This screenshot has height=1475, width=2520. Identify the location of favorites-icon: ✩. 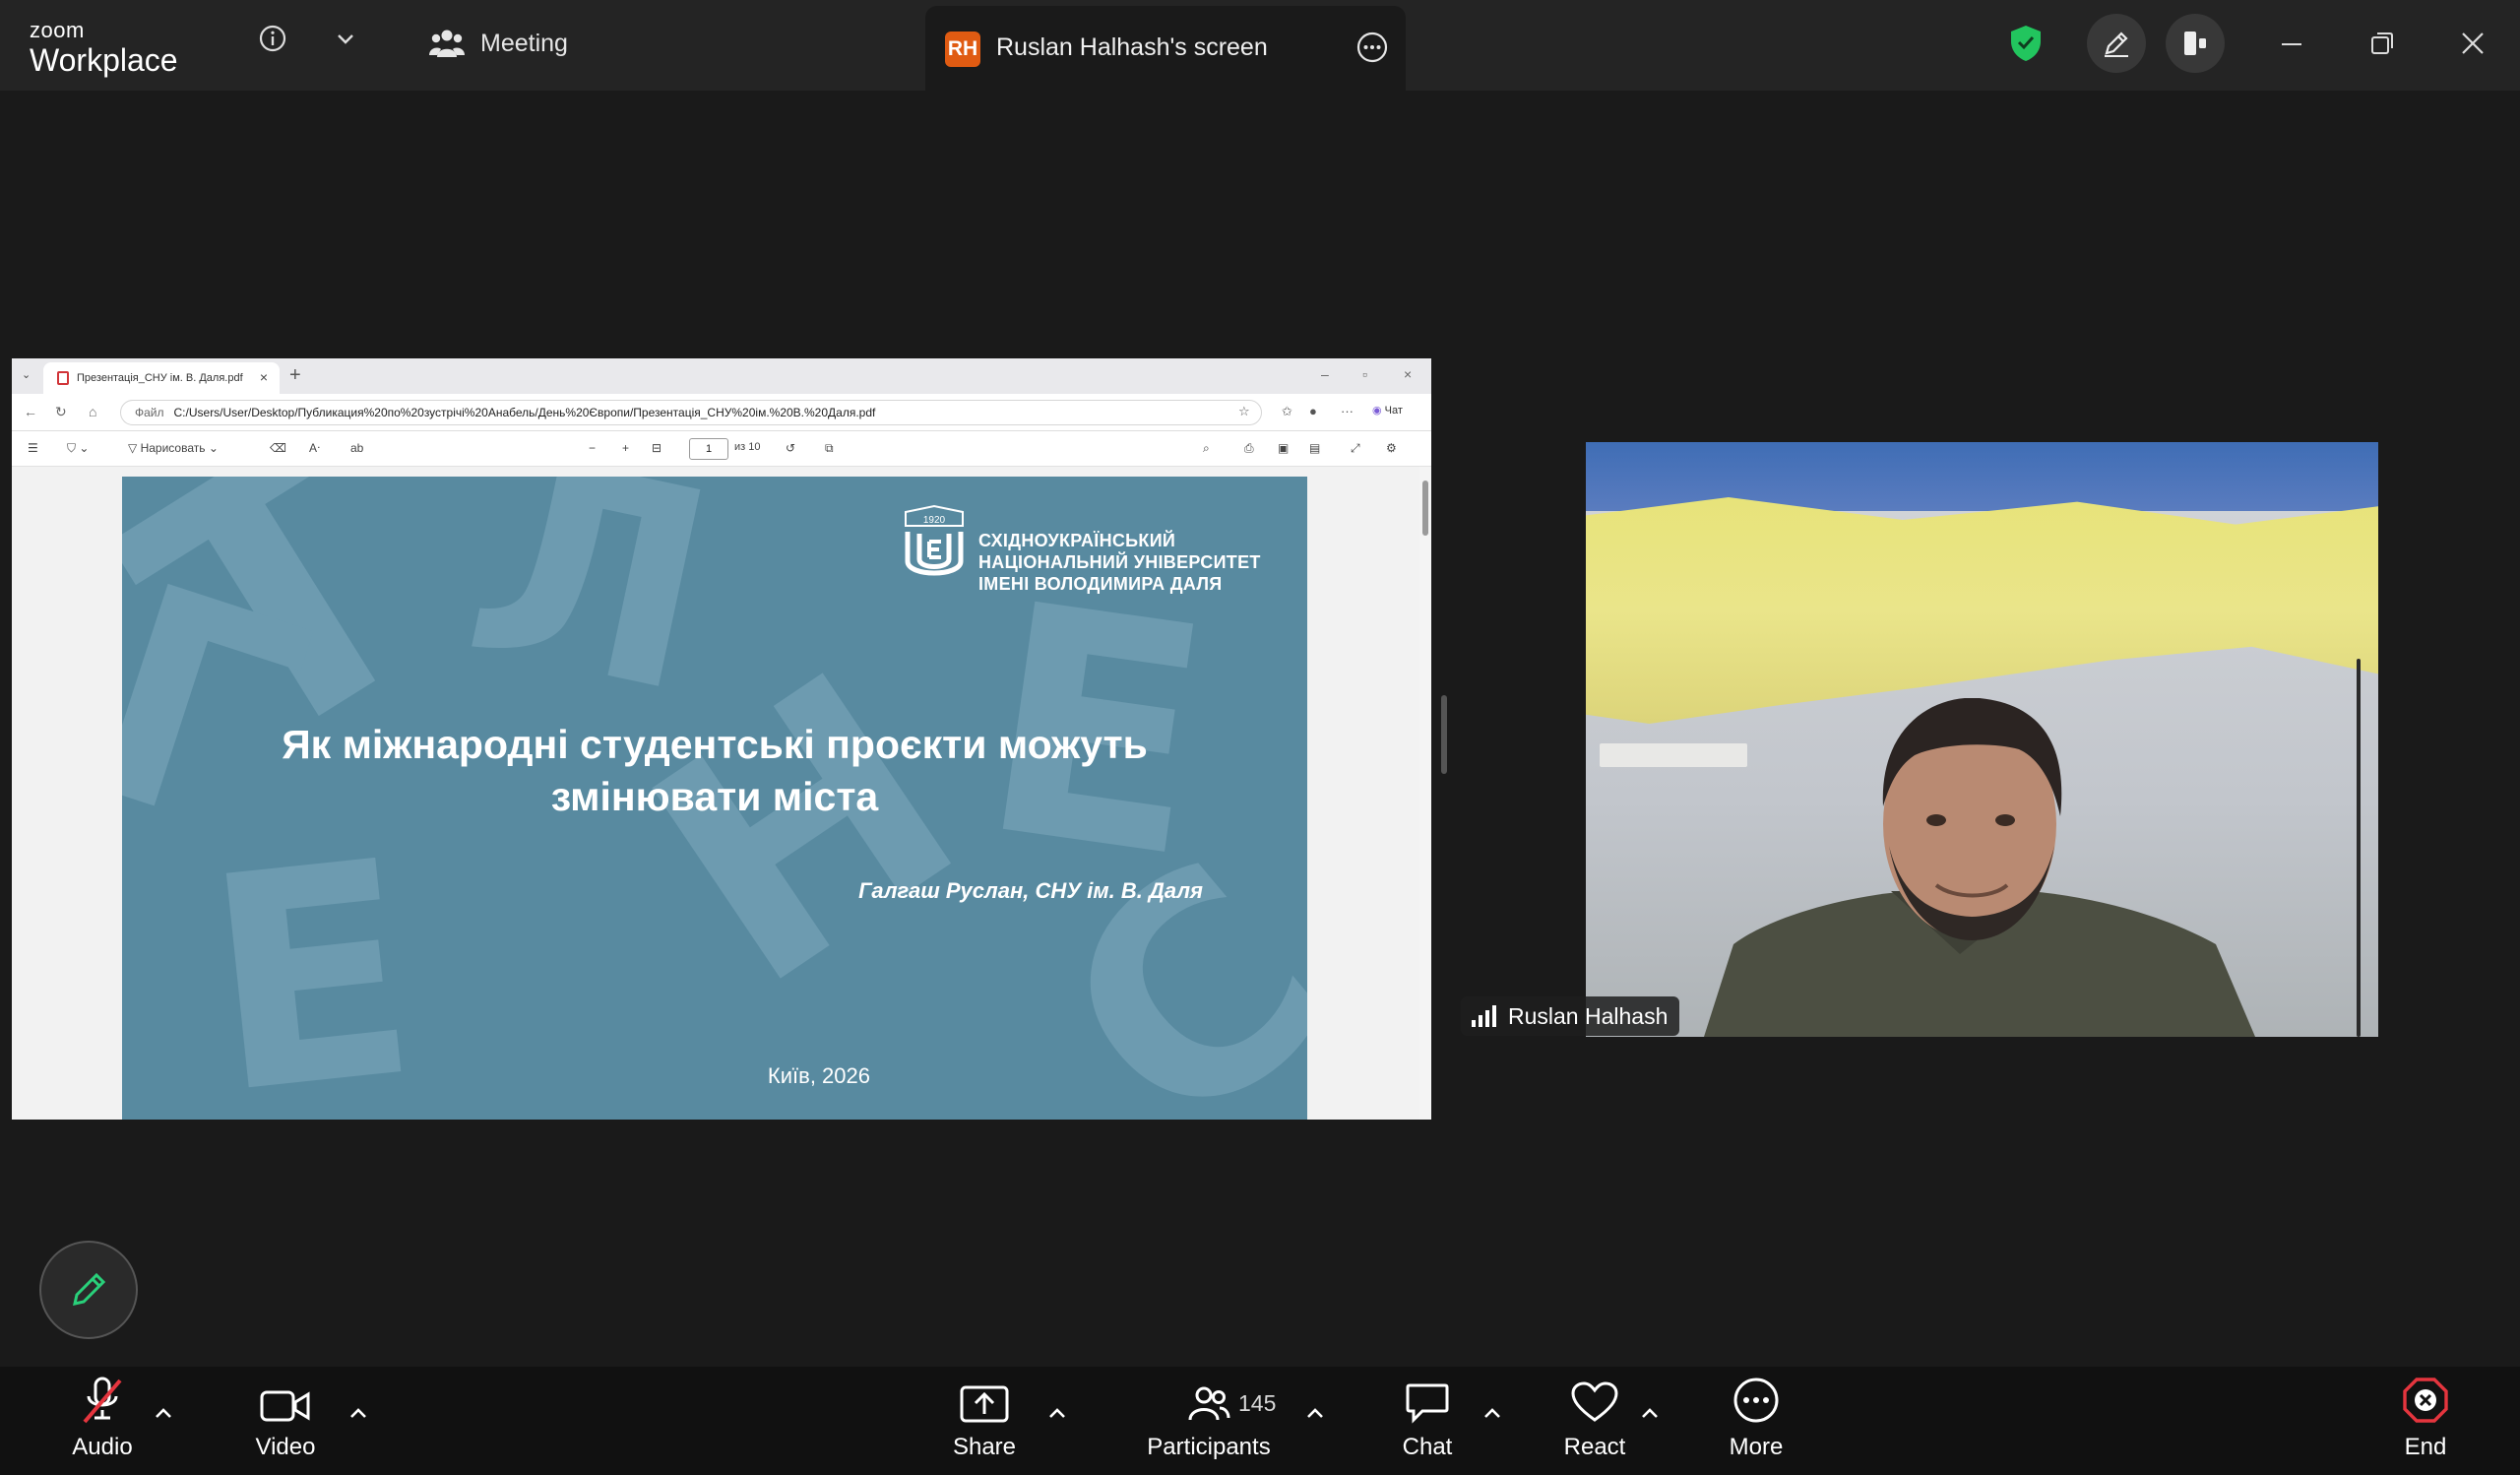
(1287, 411).